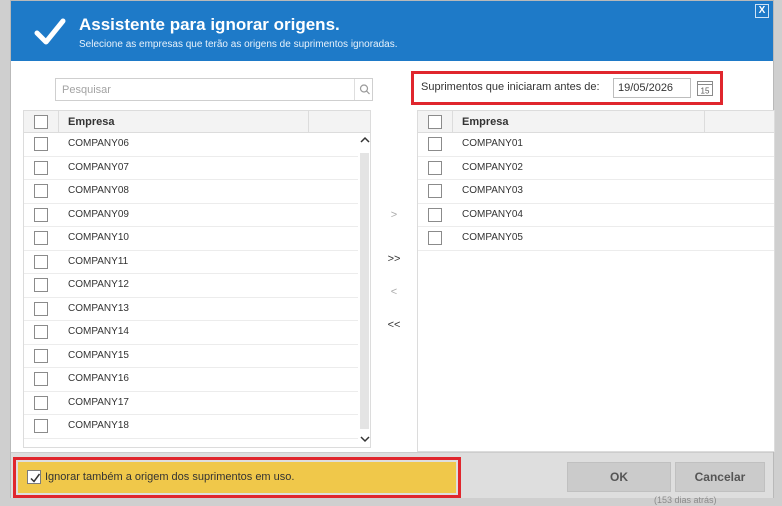 The width and height of the screenshot is (782, 506). What do you see at coordinates (596, 239) in the screenshot?
I see `table-row: COMPANY05` at bounding box center [596, 239].